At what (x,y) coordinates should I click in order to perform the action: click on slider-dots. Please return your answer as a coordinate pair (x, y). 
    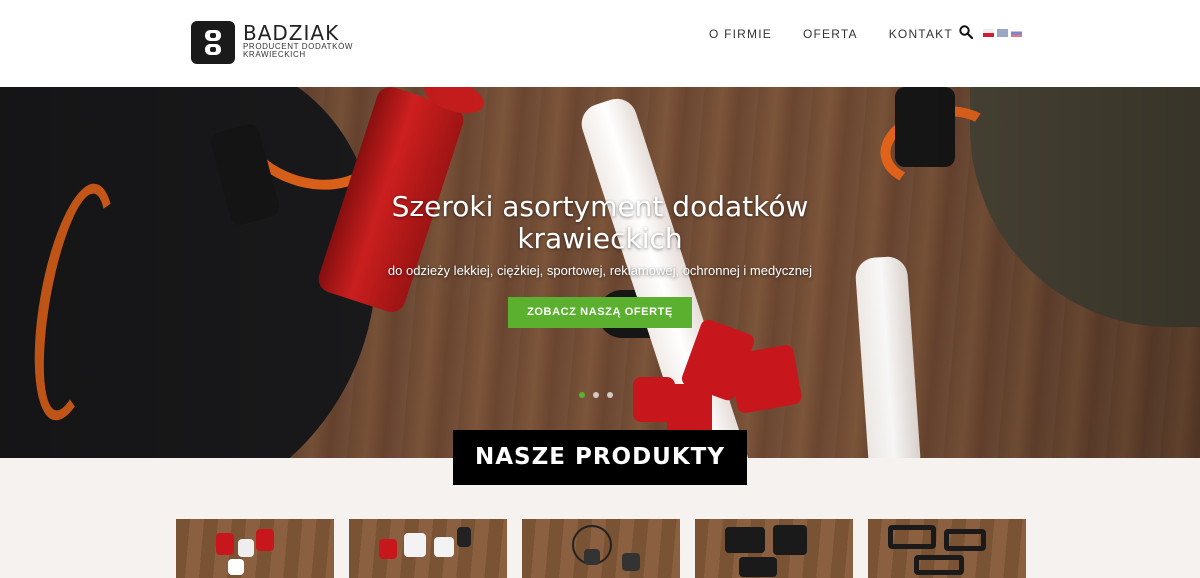
    Looking at the image, I should click on (596, 395).